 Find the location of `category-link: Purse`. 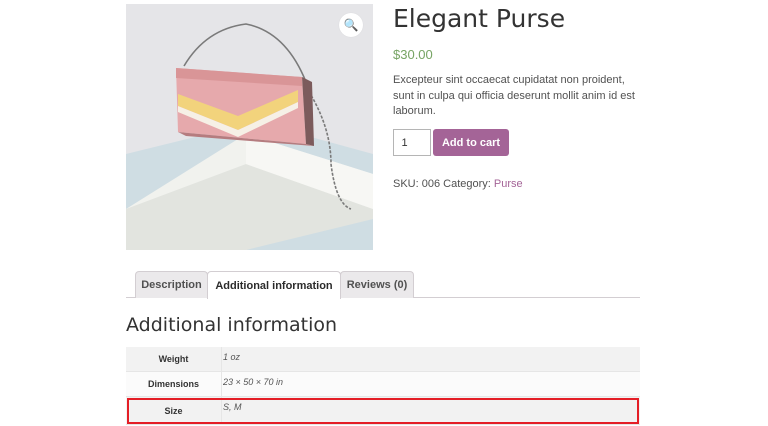

category-link: Purse is located at coordinates (508, 184).